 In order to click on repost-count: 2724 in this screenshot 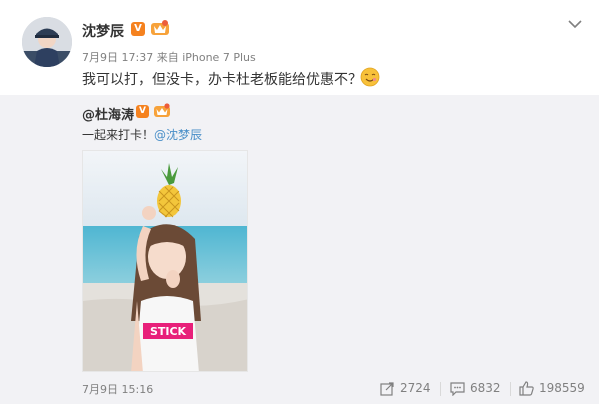, I will do `click(415, 388)`.